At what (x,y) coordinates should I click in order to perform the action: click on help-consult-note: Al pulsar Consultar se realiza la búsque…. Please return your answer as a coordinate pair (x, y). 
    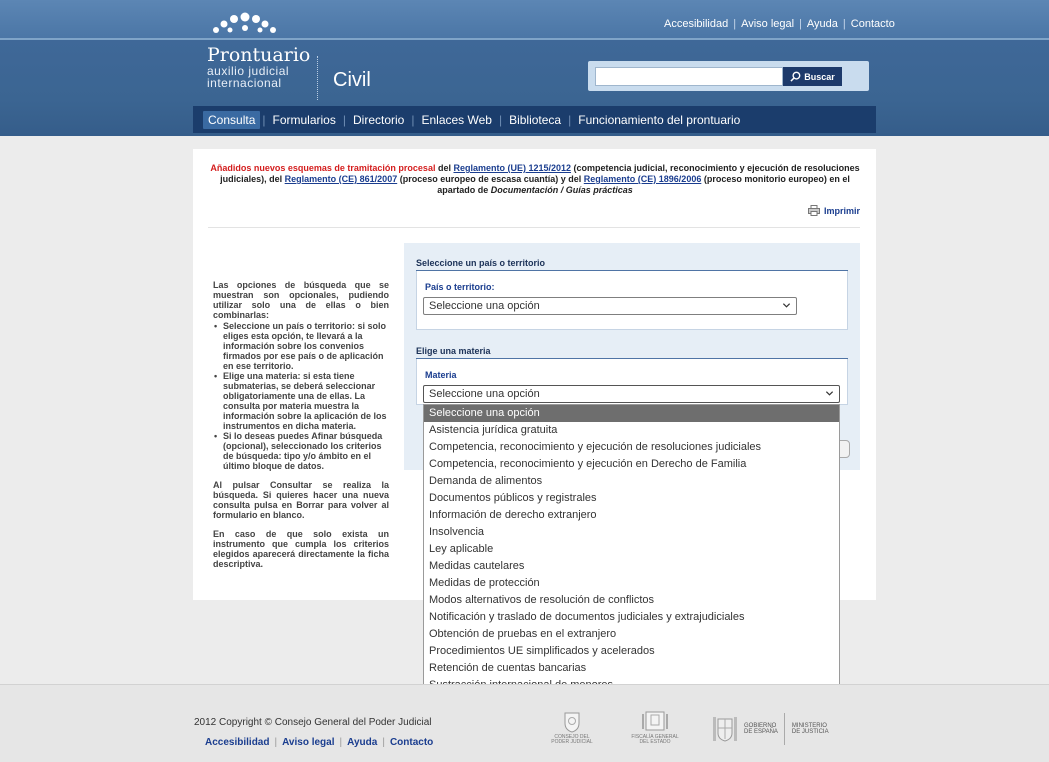
    Looking at the image, I should click on (301, 500).